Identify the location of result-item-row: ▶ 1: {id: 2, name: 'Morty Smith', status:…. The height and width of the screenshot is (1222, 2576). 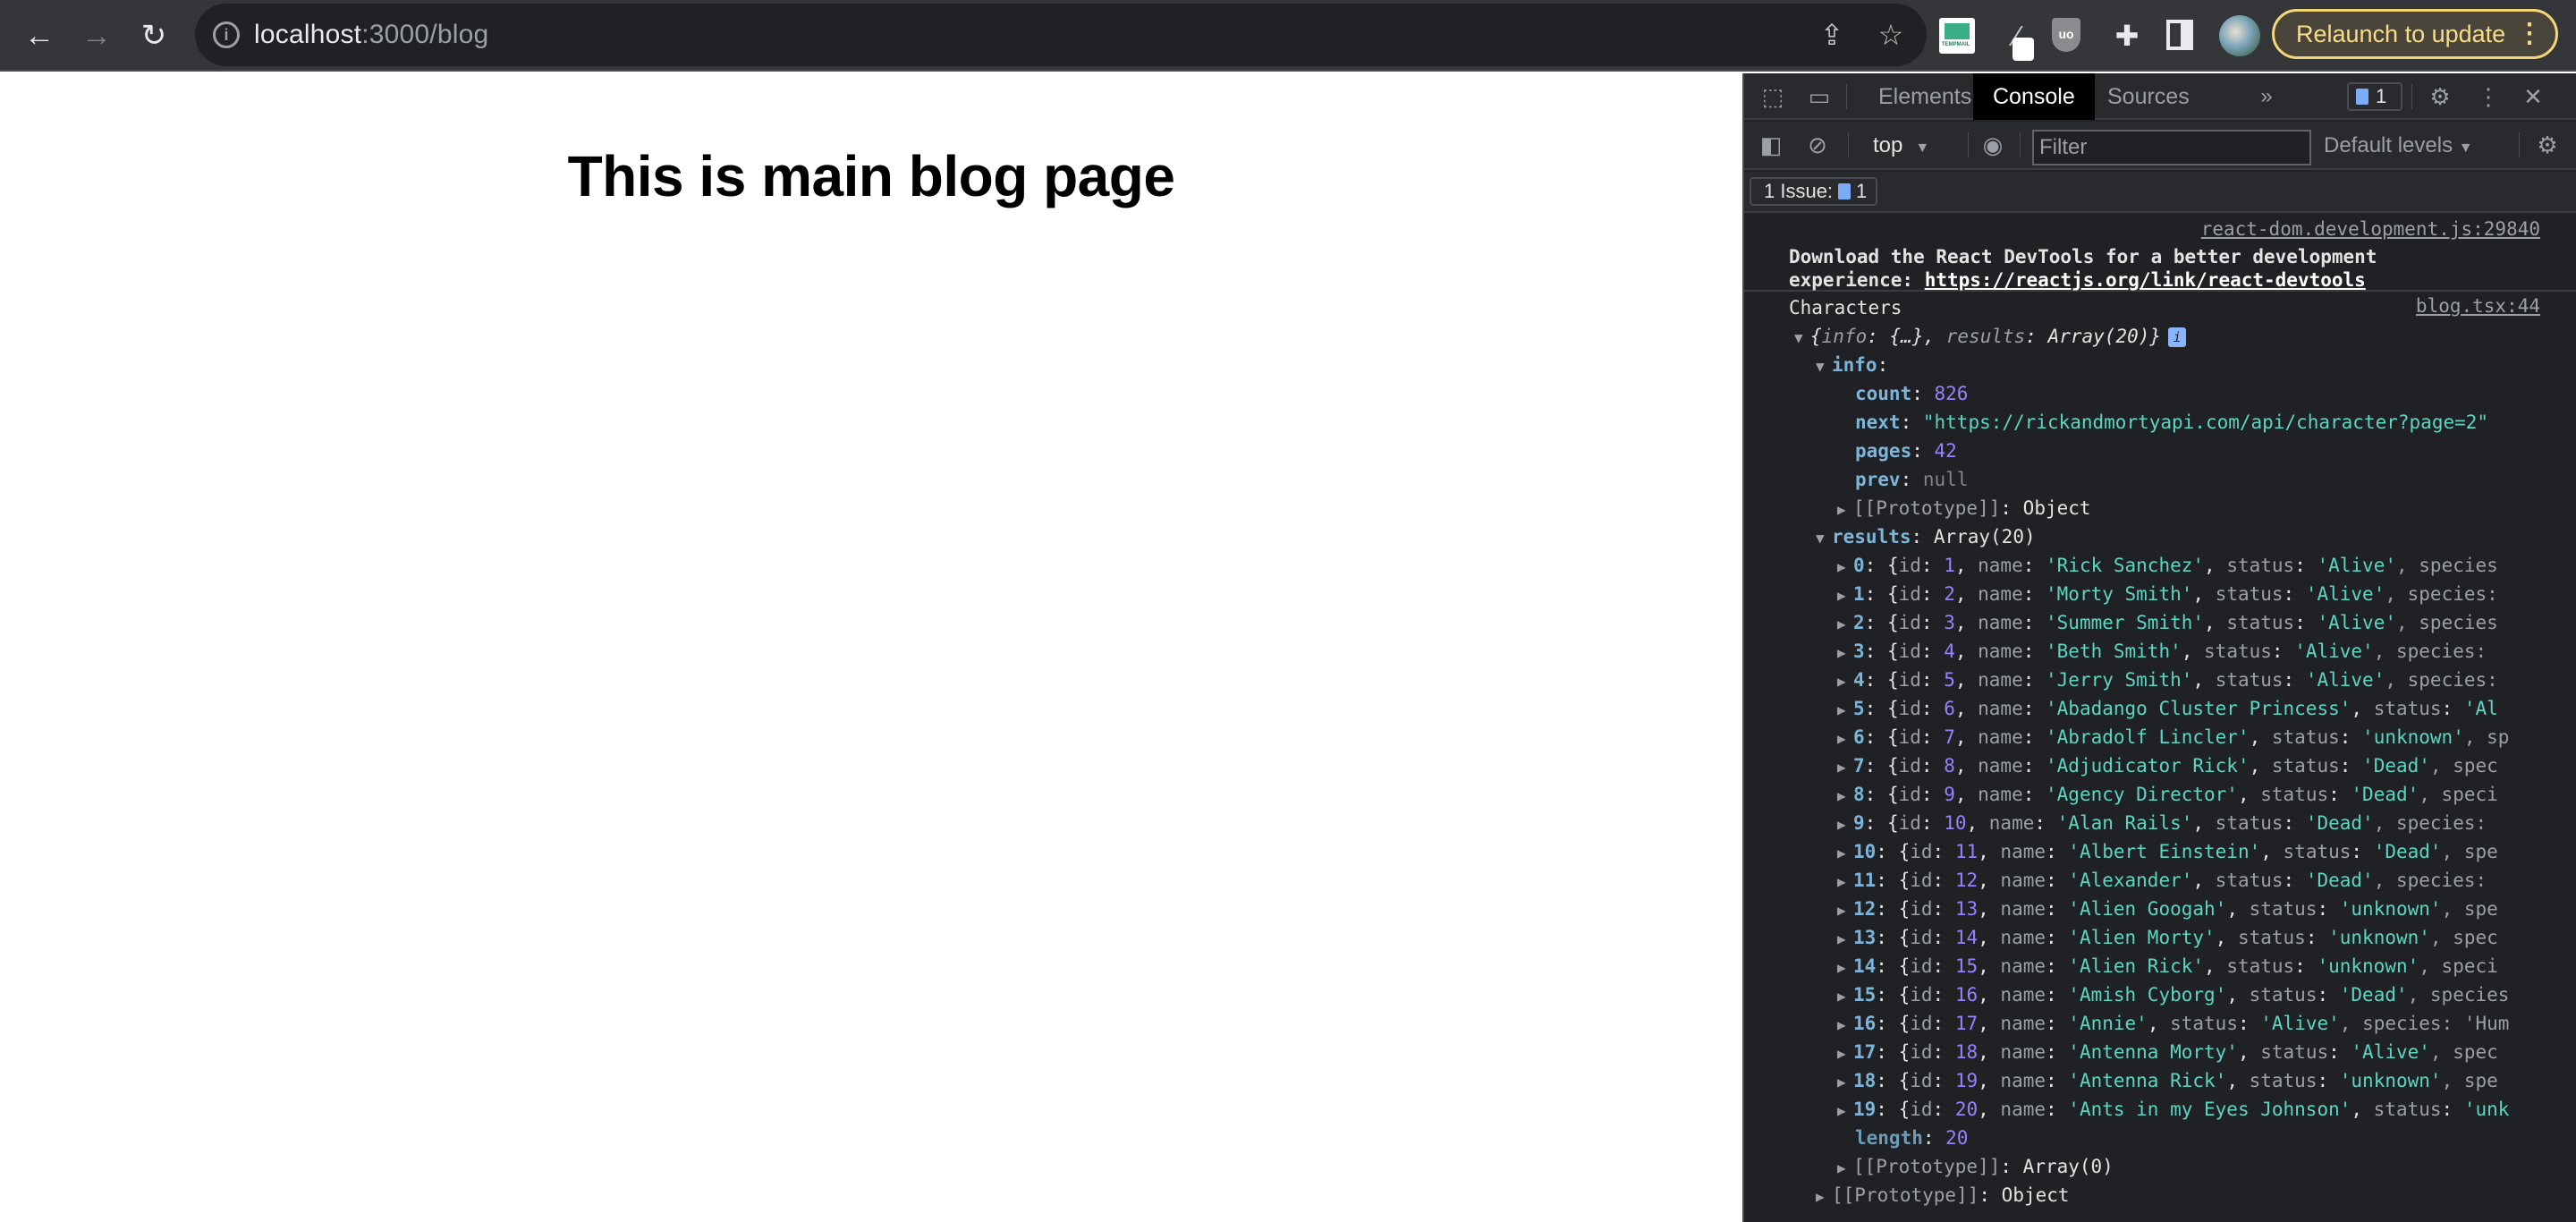
(2160, 594).